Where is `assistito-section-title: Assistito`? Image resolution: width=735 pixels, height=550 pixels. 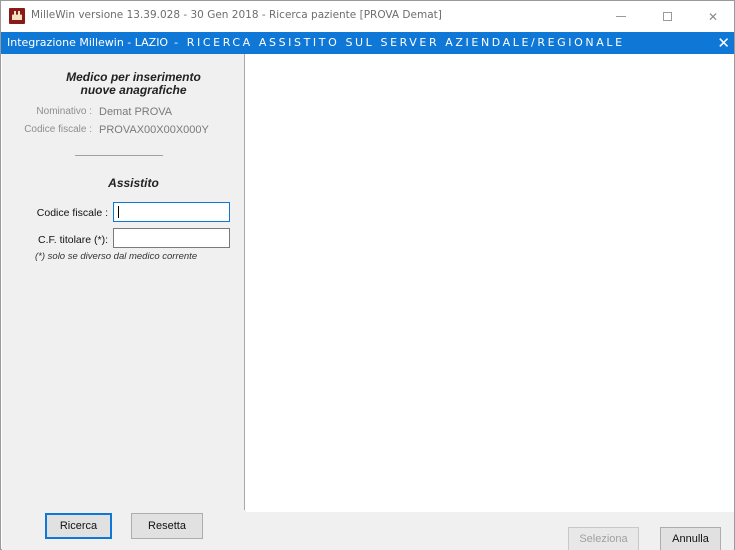
assistito-section-title: Assistito is located at coordinates (133, 183).